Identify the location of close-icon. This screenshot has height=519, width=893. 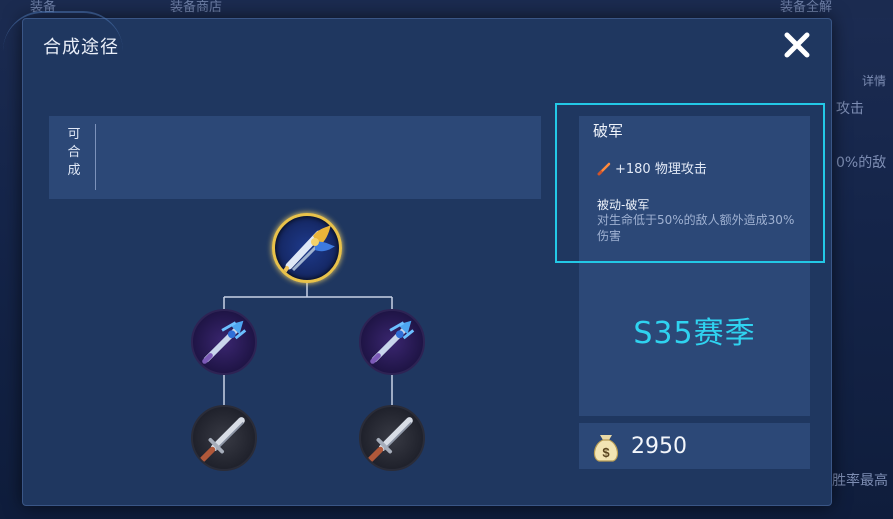
(797, 45).